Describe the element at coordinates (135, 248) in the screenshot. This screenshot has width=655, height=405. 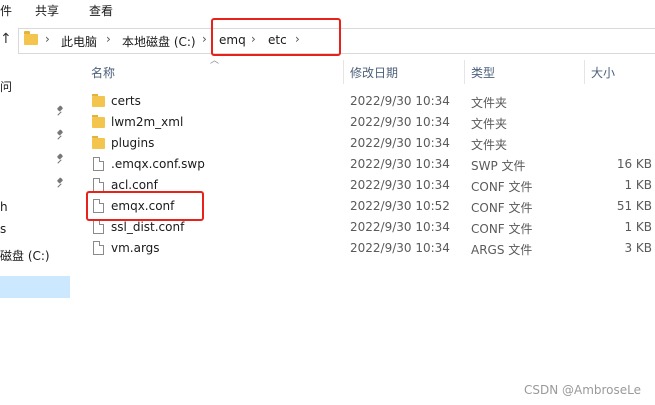
I see `file-name: vm.args` at that location.